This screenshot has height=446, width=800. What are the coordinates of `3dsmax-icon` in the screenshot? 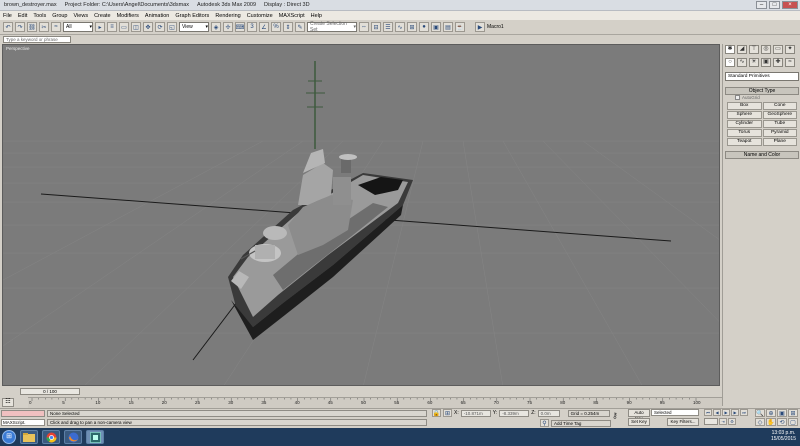 It's located at (95, 437).